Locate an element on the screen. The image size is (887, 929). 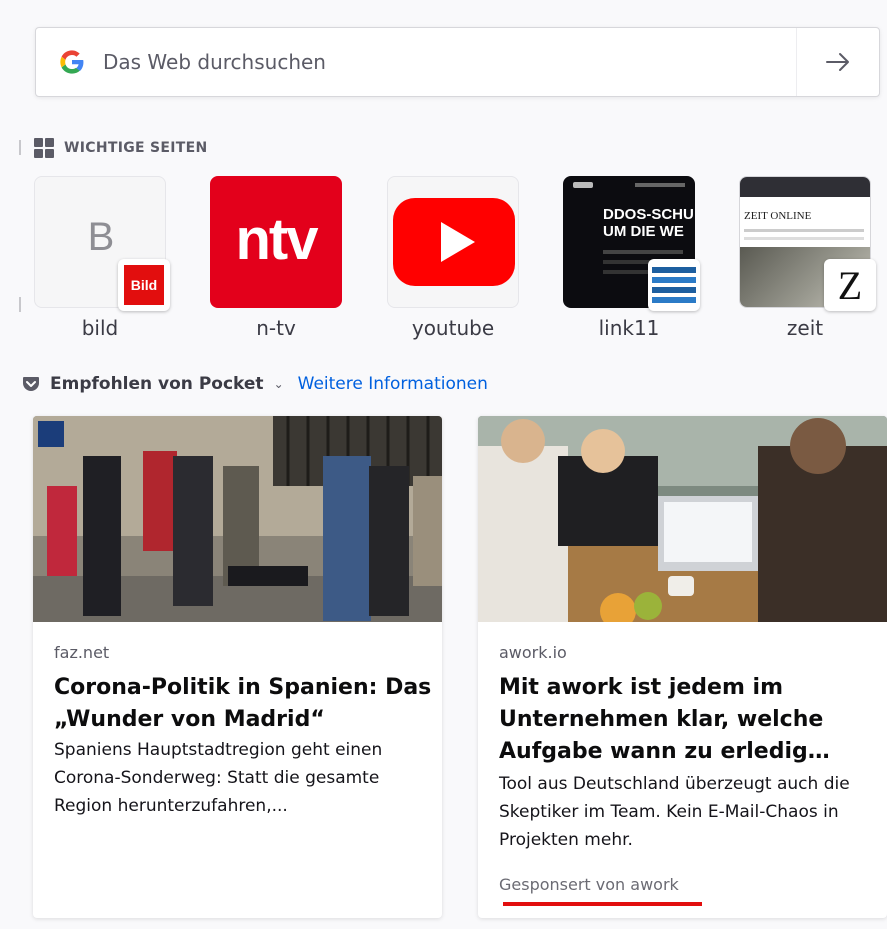
zeit-logo-letter: Z is located at coordinates (850, 285).